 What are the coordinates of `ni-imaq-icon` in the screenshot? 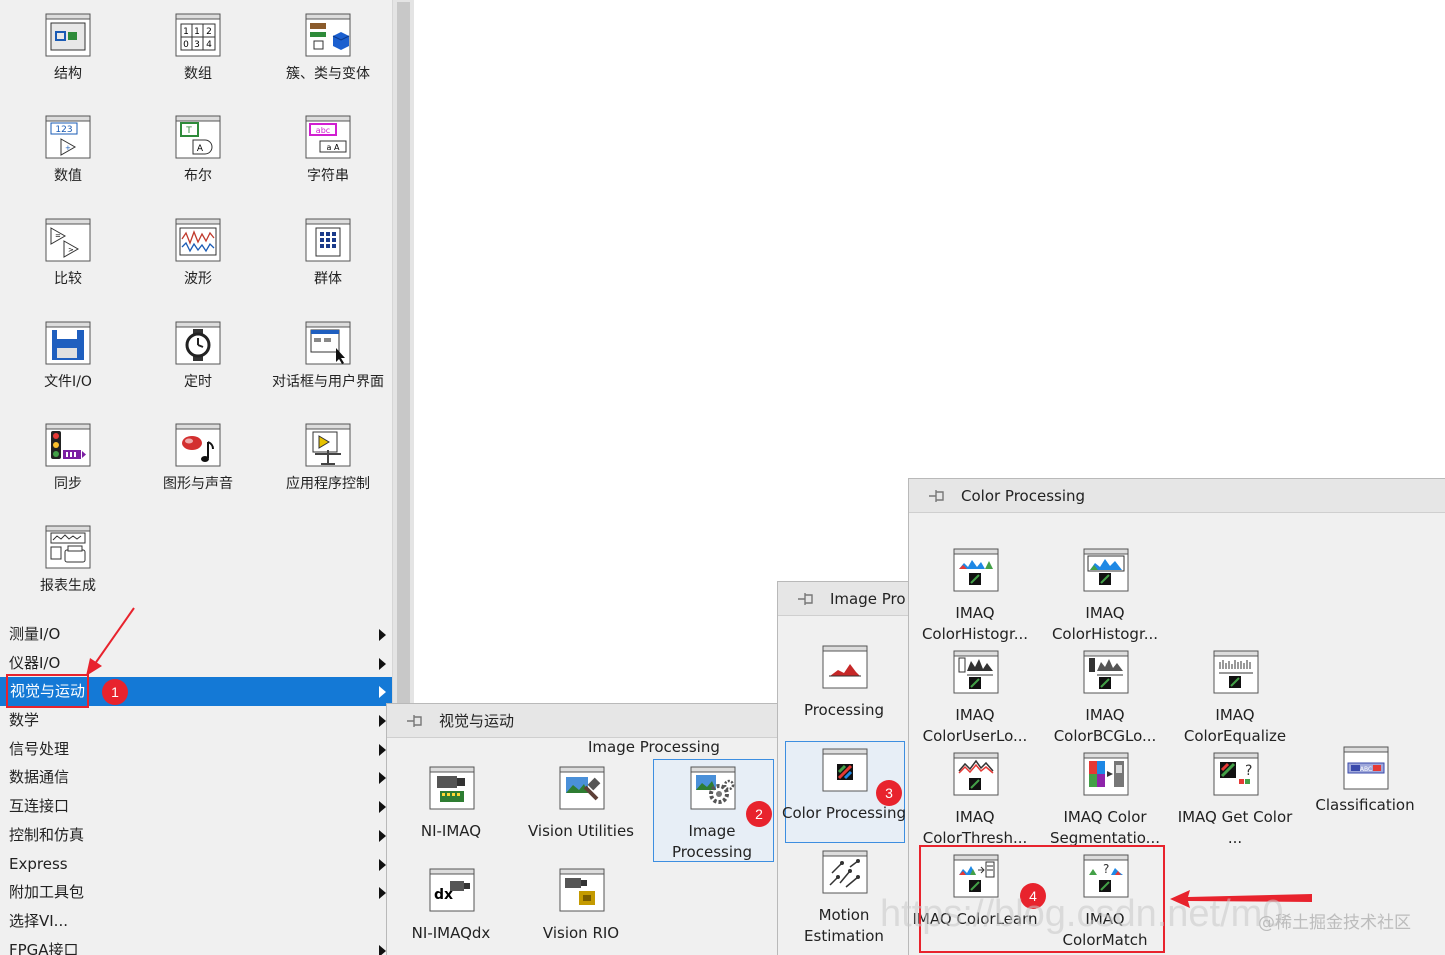 It's located at (452, 788).